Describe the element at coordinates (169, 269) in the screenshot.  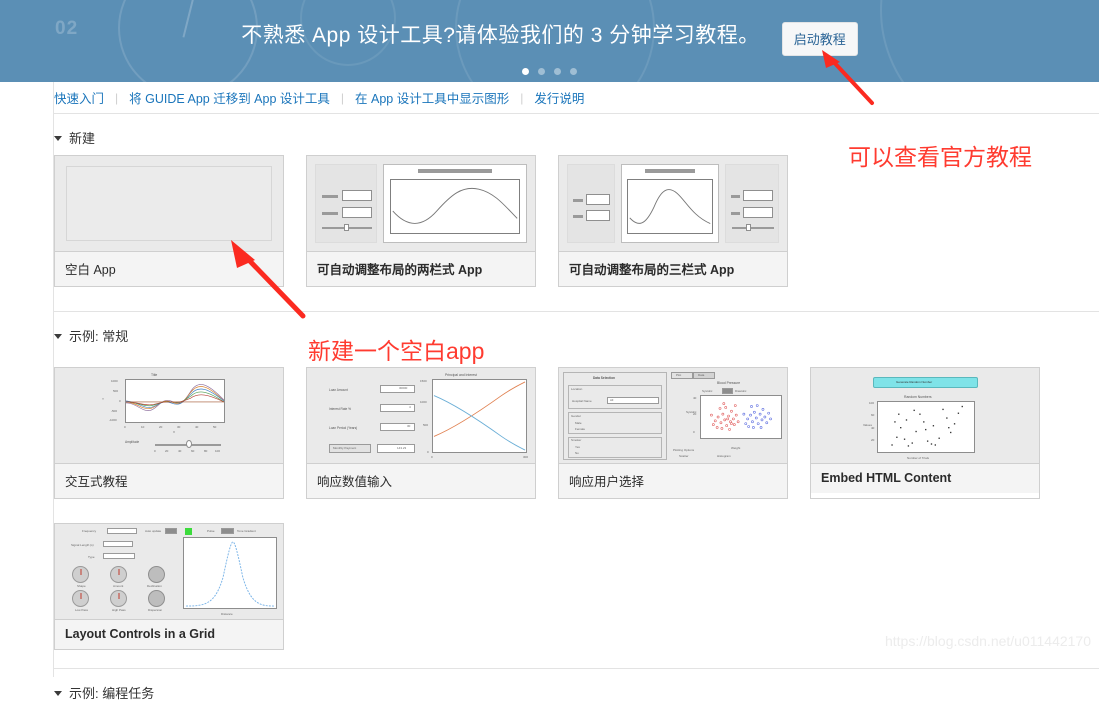
I see `card-blank-app-label: 空白 App` at that location.